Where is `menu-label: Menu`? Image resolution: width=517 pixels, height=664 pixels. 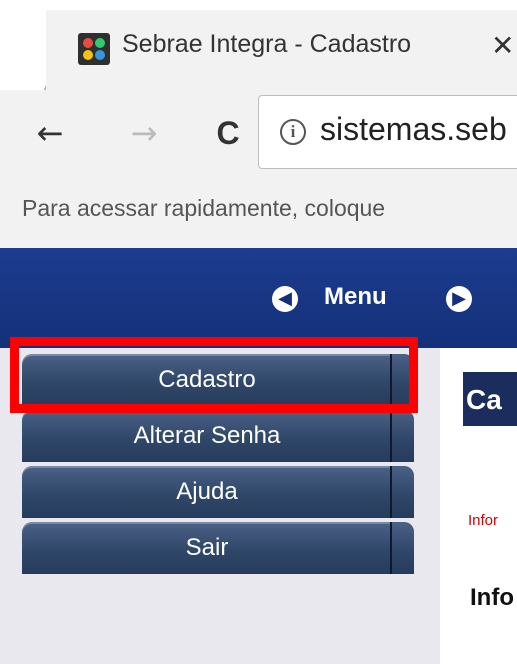
menu-label: Menu is located at coordinates (355, 296).